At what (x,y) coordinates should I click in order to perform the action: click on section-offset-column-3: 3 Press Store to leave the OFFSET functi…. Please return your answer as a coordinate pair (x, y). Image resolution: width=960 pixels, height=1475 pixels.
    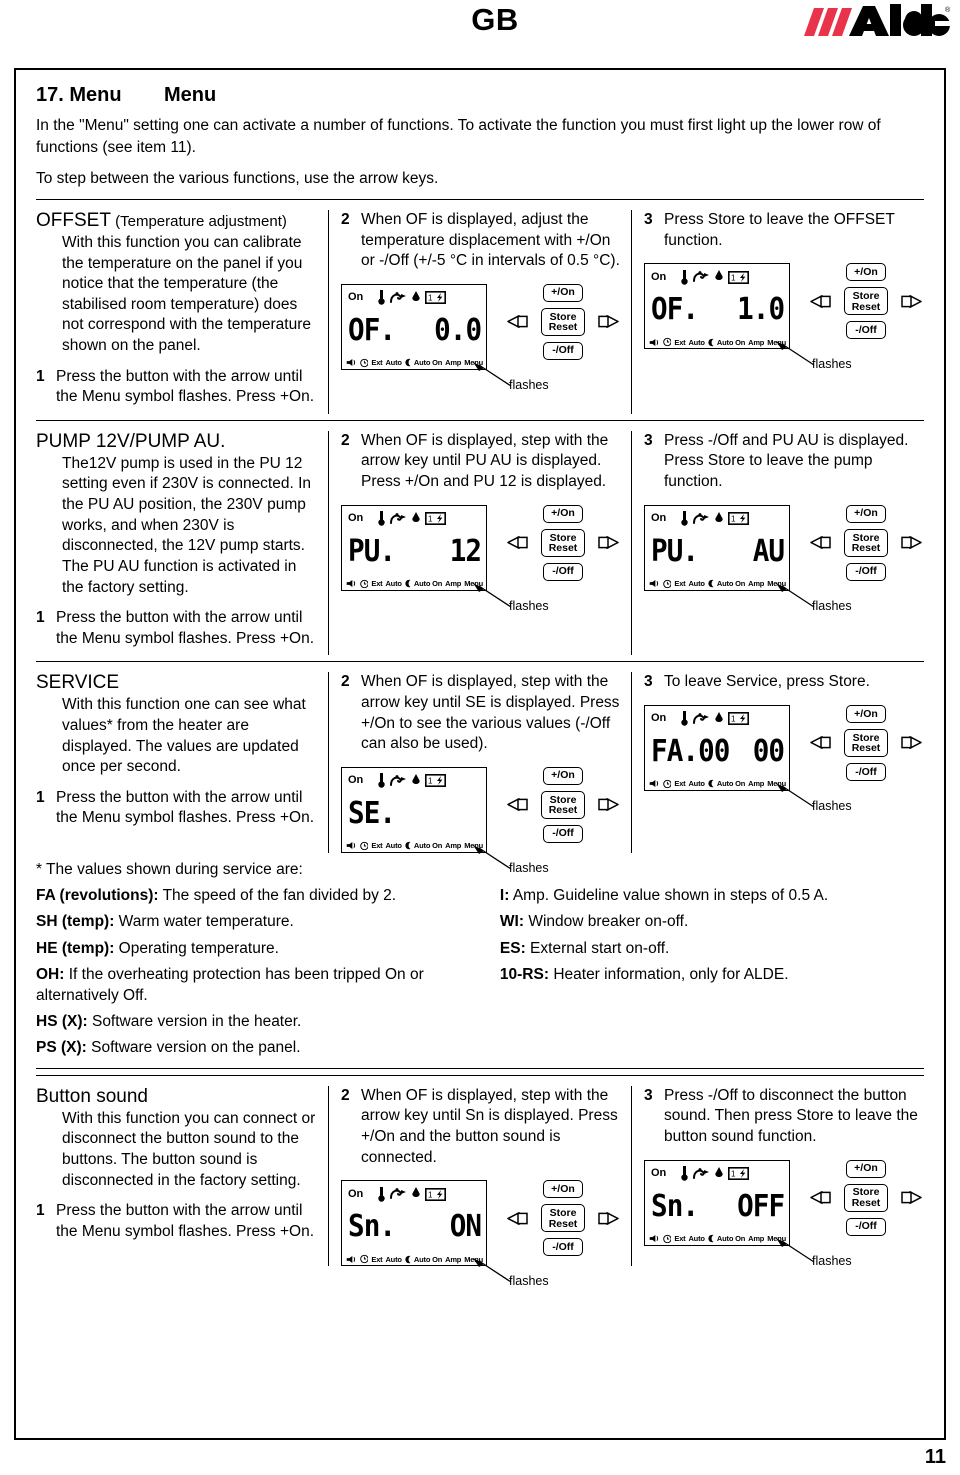
    Looking at the image, I should click on (781, 312).